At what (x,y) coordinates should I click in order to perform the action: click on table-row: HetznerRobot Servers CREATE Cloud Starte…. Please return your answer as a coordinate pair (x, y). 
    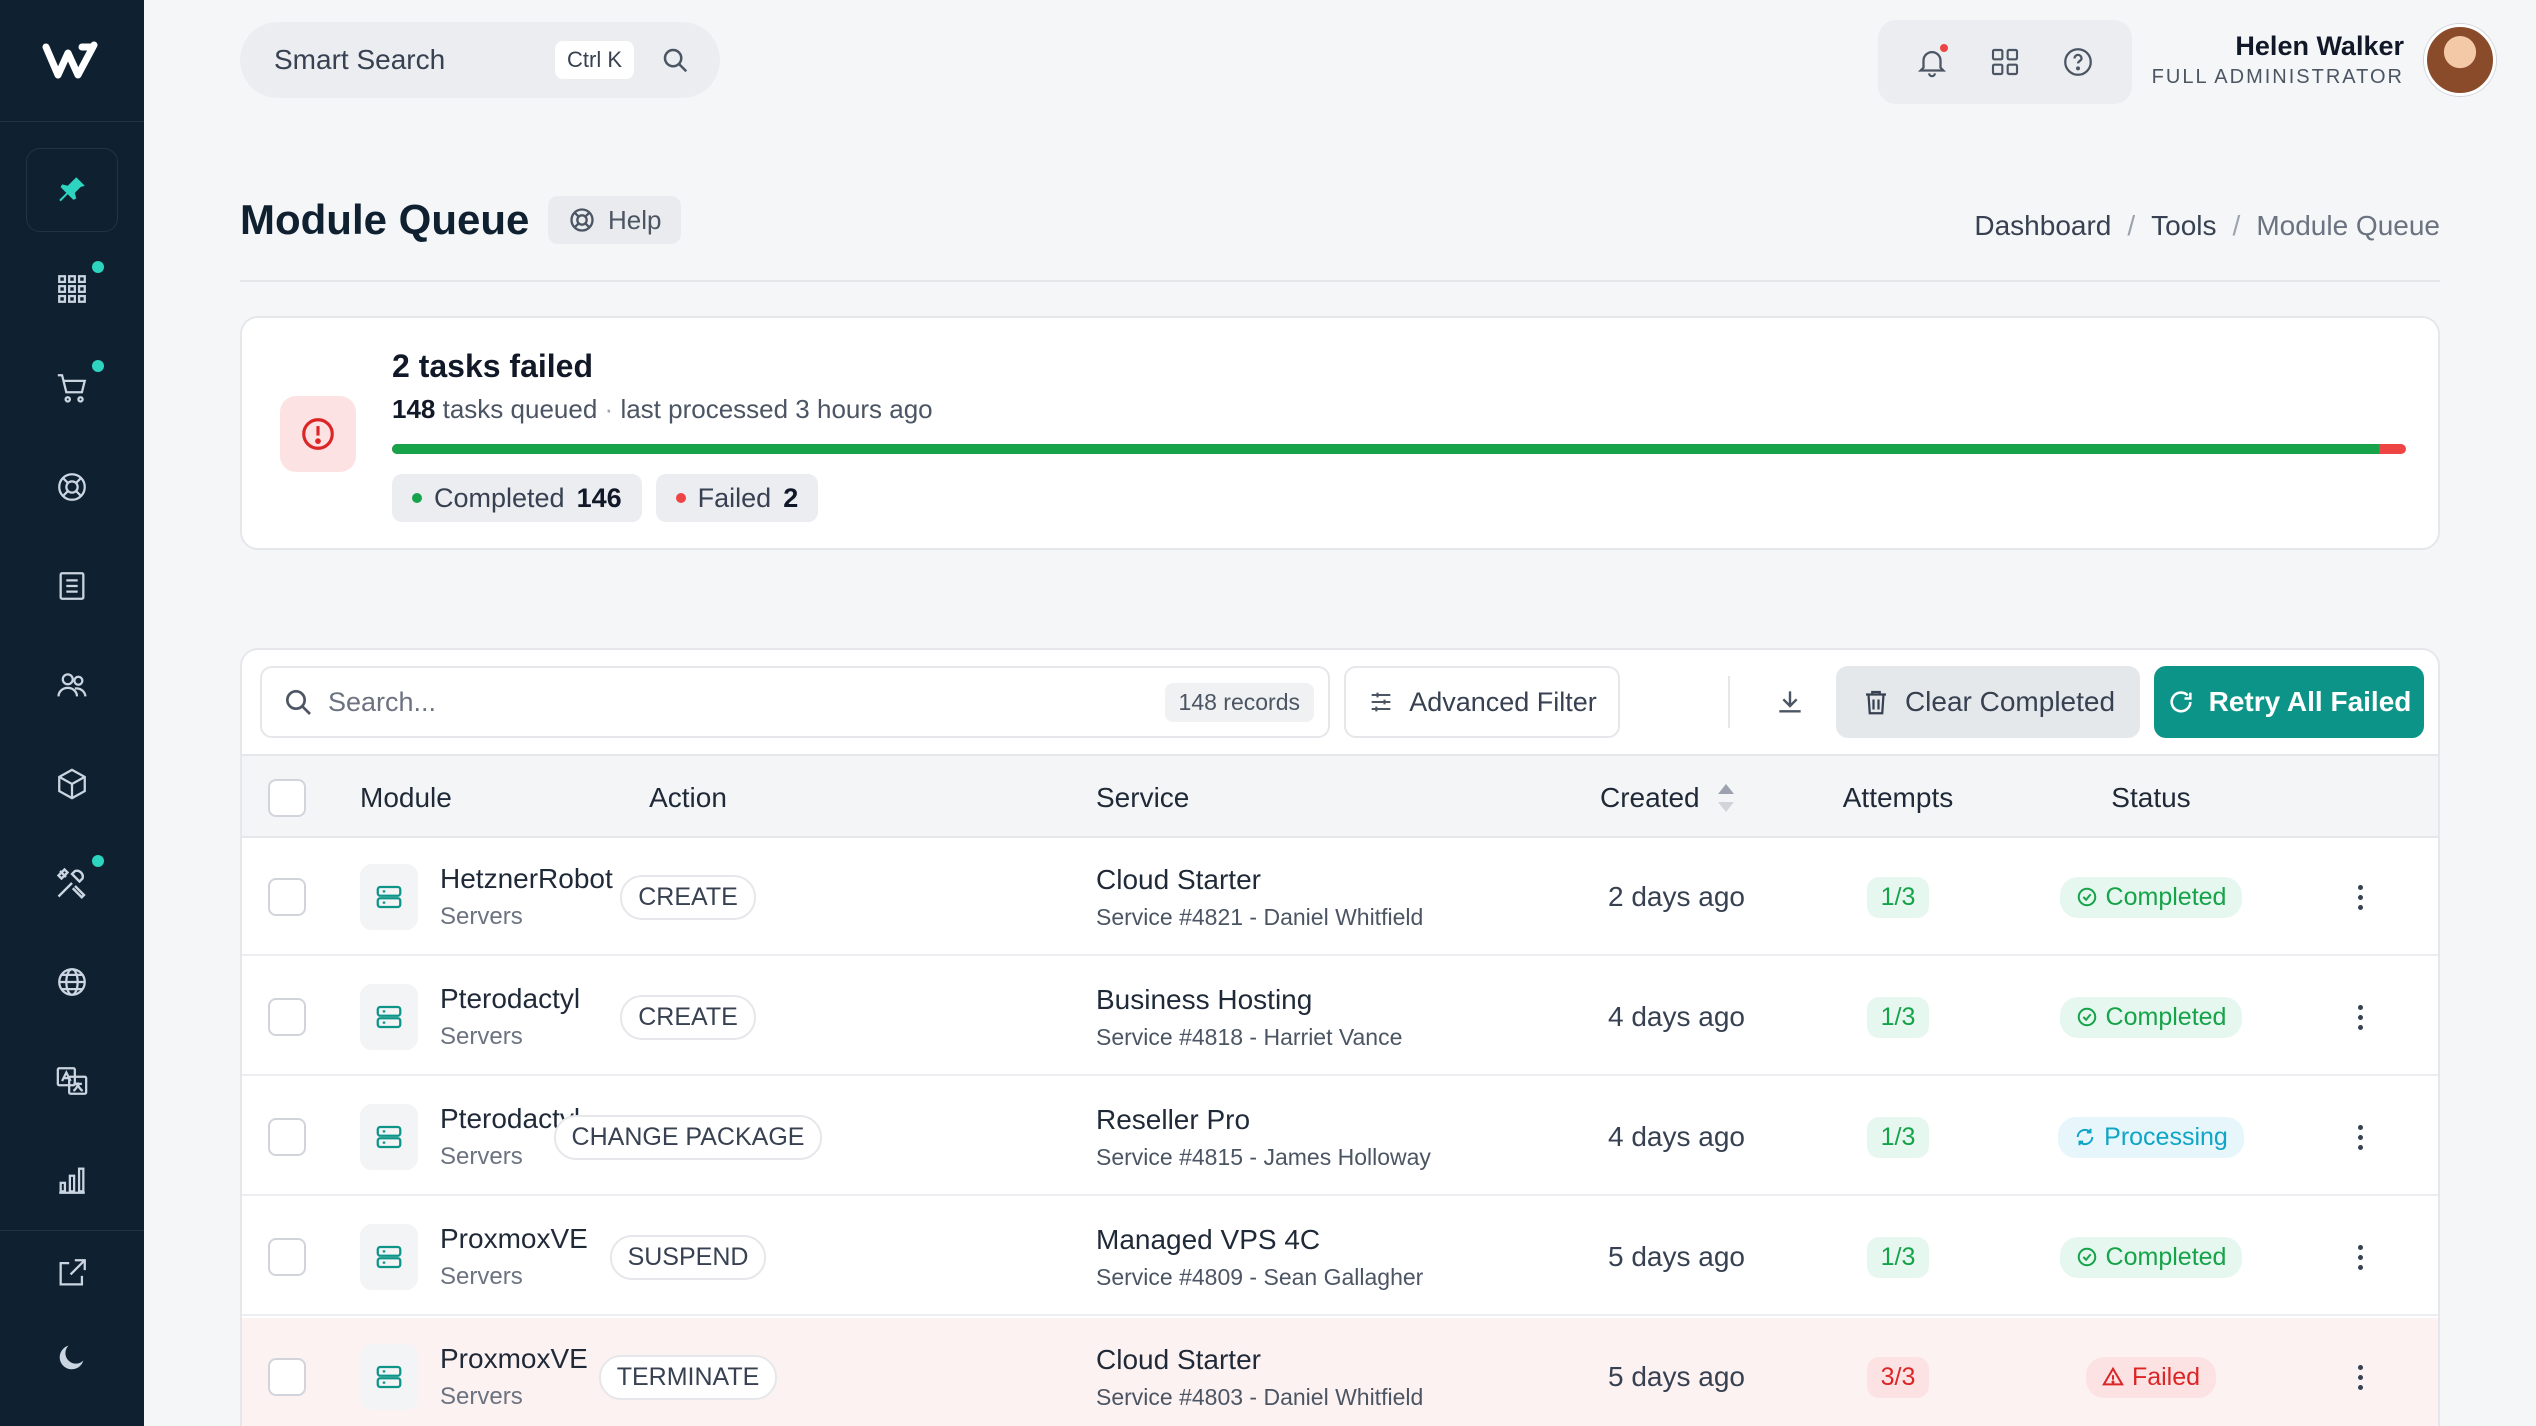
    Looking at the image, I should click on (1340, 897).